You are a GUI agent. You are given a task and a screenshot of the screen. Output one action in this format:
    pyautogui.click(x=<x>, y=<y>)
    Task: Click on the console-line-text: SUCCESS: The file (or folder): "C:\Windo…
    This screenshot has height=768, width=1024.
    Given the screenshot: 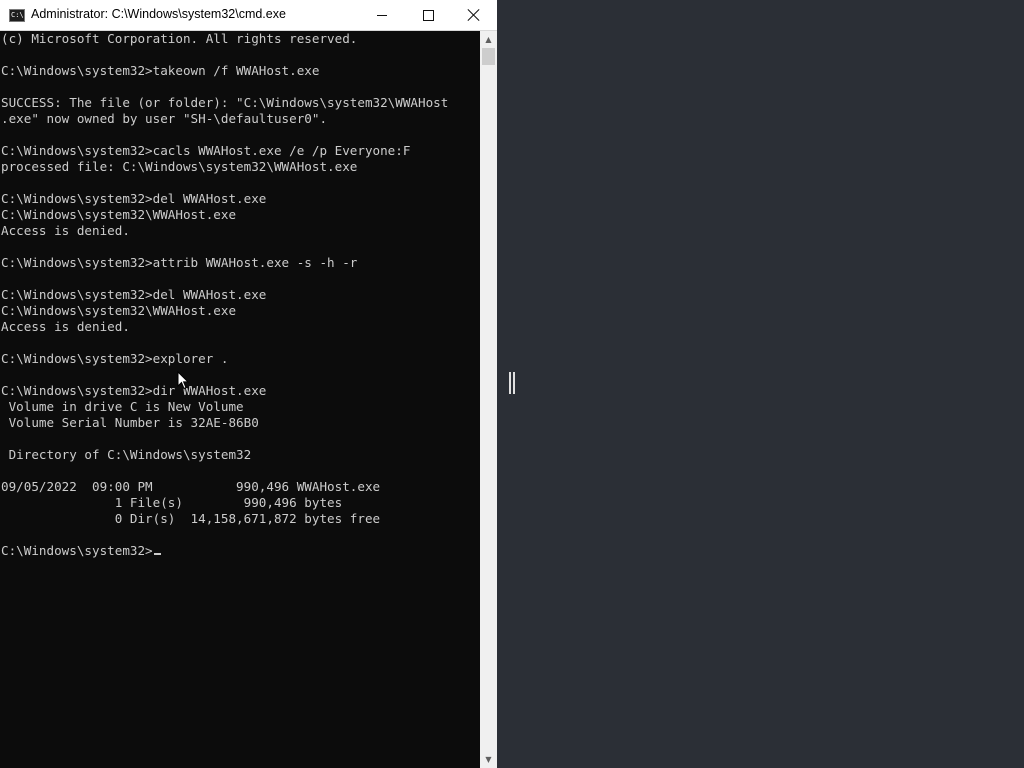 What is the action you would take?
    pyautogui.click(x=225, y=102)
    